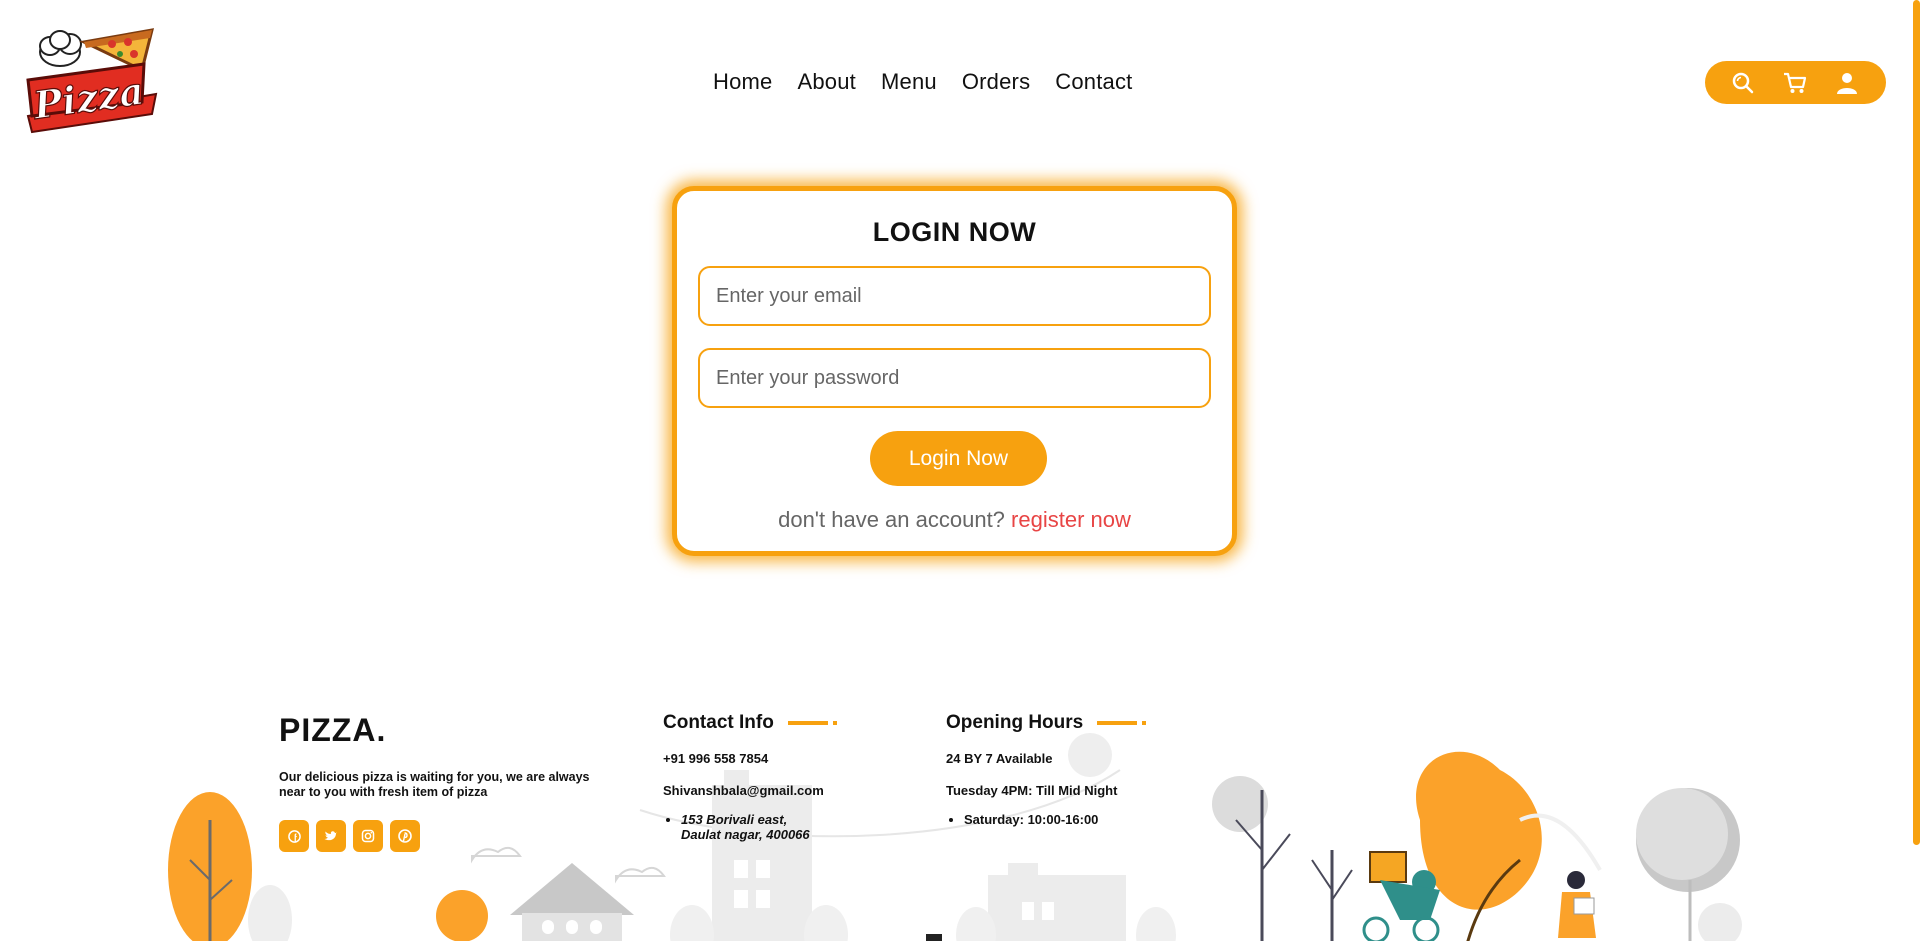  I want to click on address-line-1: 153 Borivali east,, so click(734, 819).